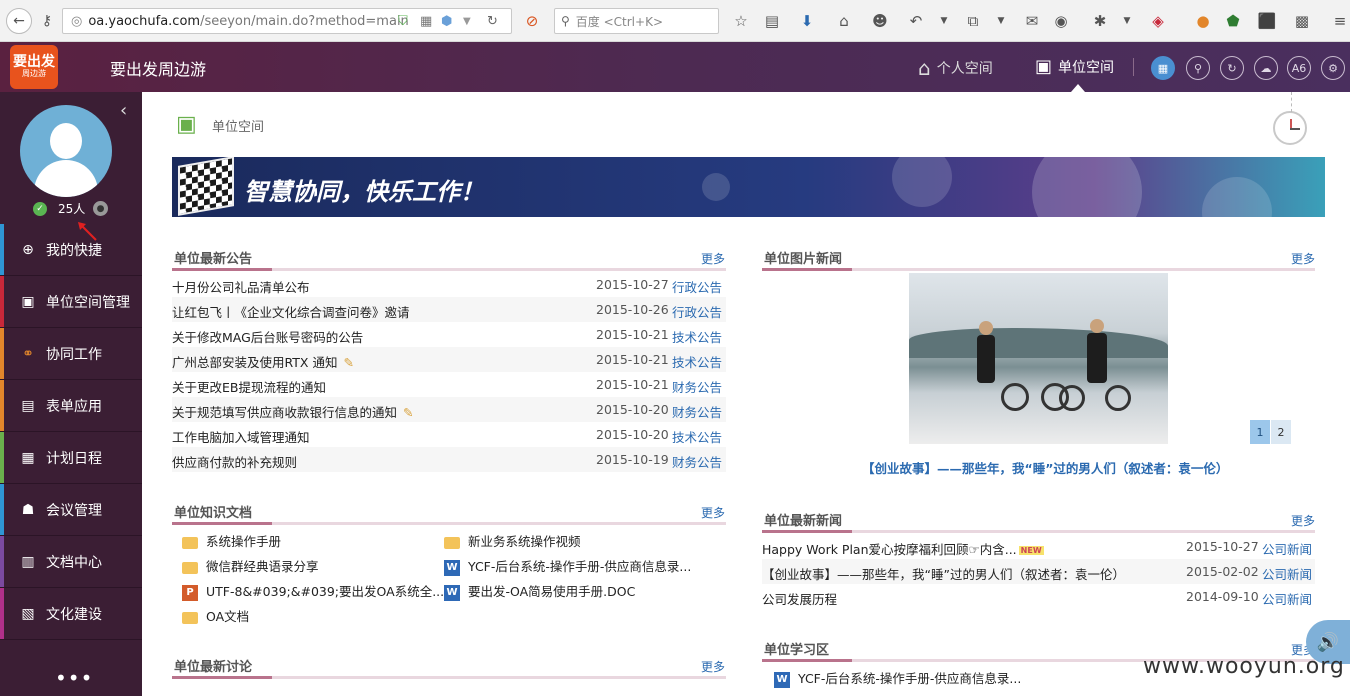 This screenshot has width=1350, height=696. What do you see at coordinates (254, 362) in the screenshot?
I see `announcement-link: 广州总部安装及使用RTX 通知` at bounding box center [254, 362].